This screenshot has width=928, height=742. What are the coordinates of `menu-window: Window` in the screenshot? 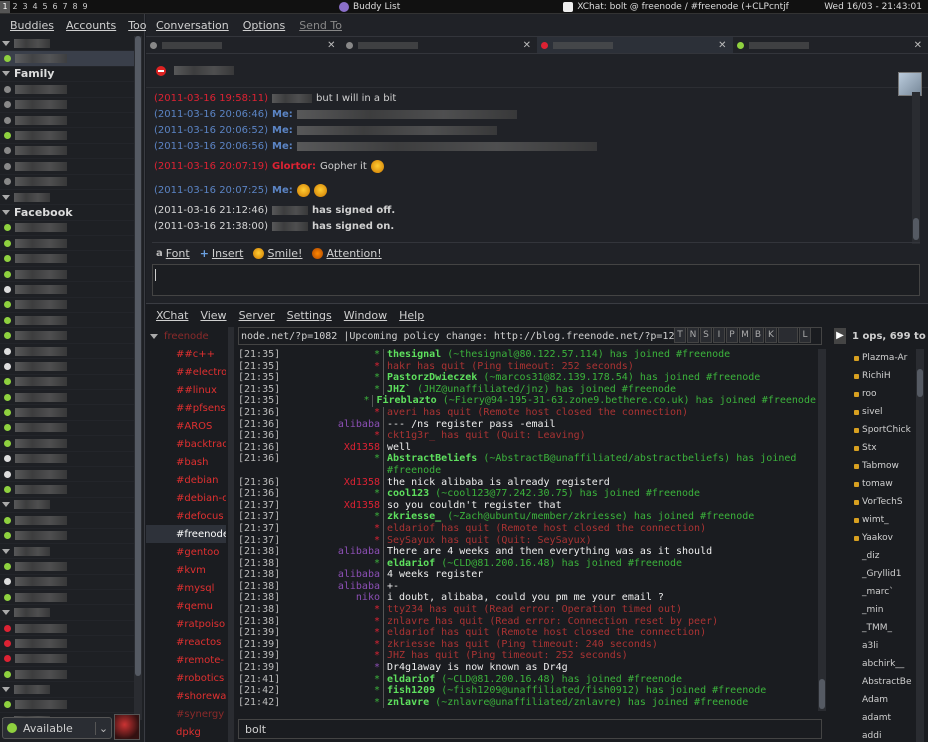 It's located at (365, 315).